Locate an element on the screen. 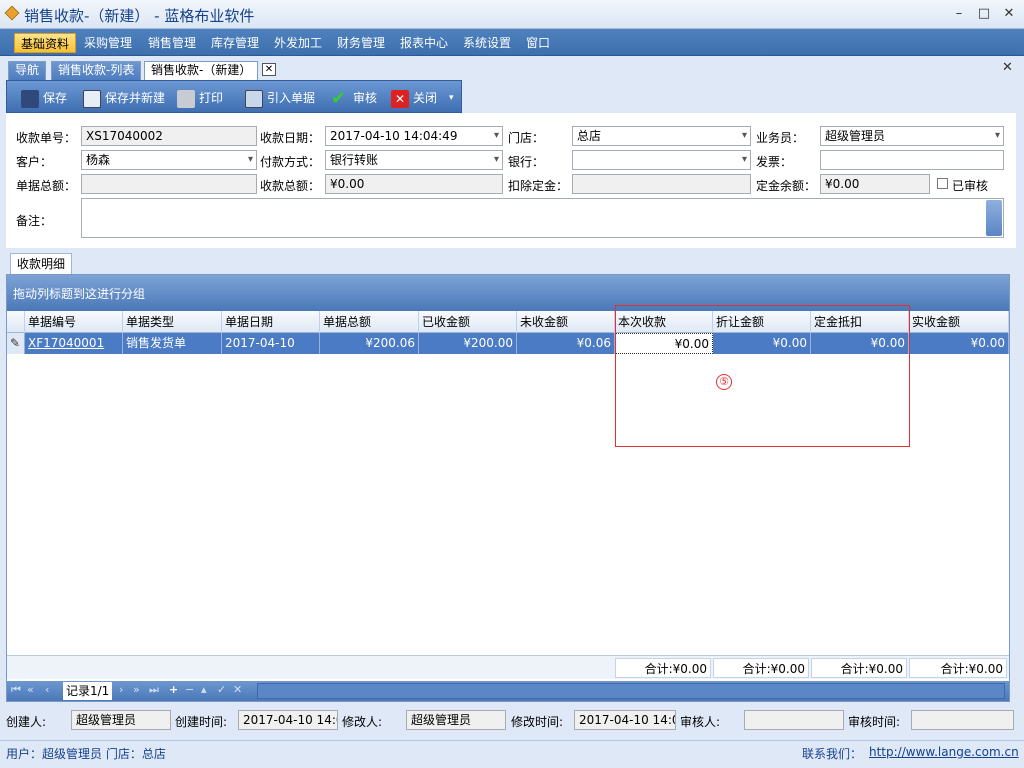 The width and height of the screenshot is (1024, 768). cancel-record-icon: ✕ is located at coordinates (237, 689).